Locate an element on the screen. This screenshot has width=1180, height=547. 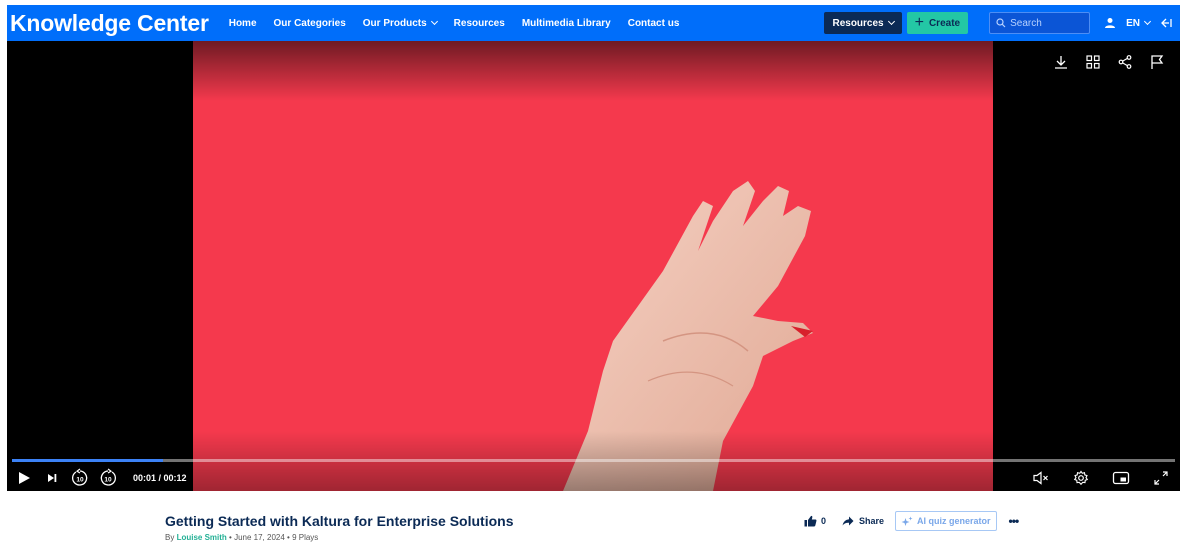
video-top-shade is located at coordinates (593, 71).